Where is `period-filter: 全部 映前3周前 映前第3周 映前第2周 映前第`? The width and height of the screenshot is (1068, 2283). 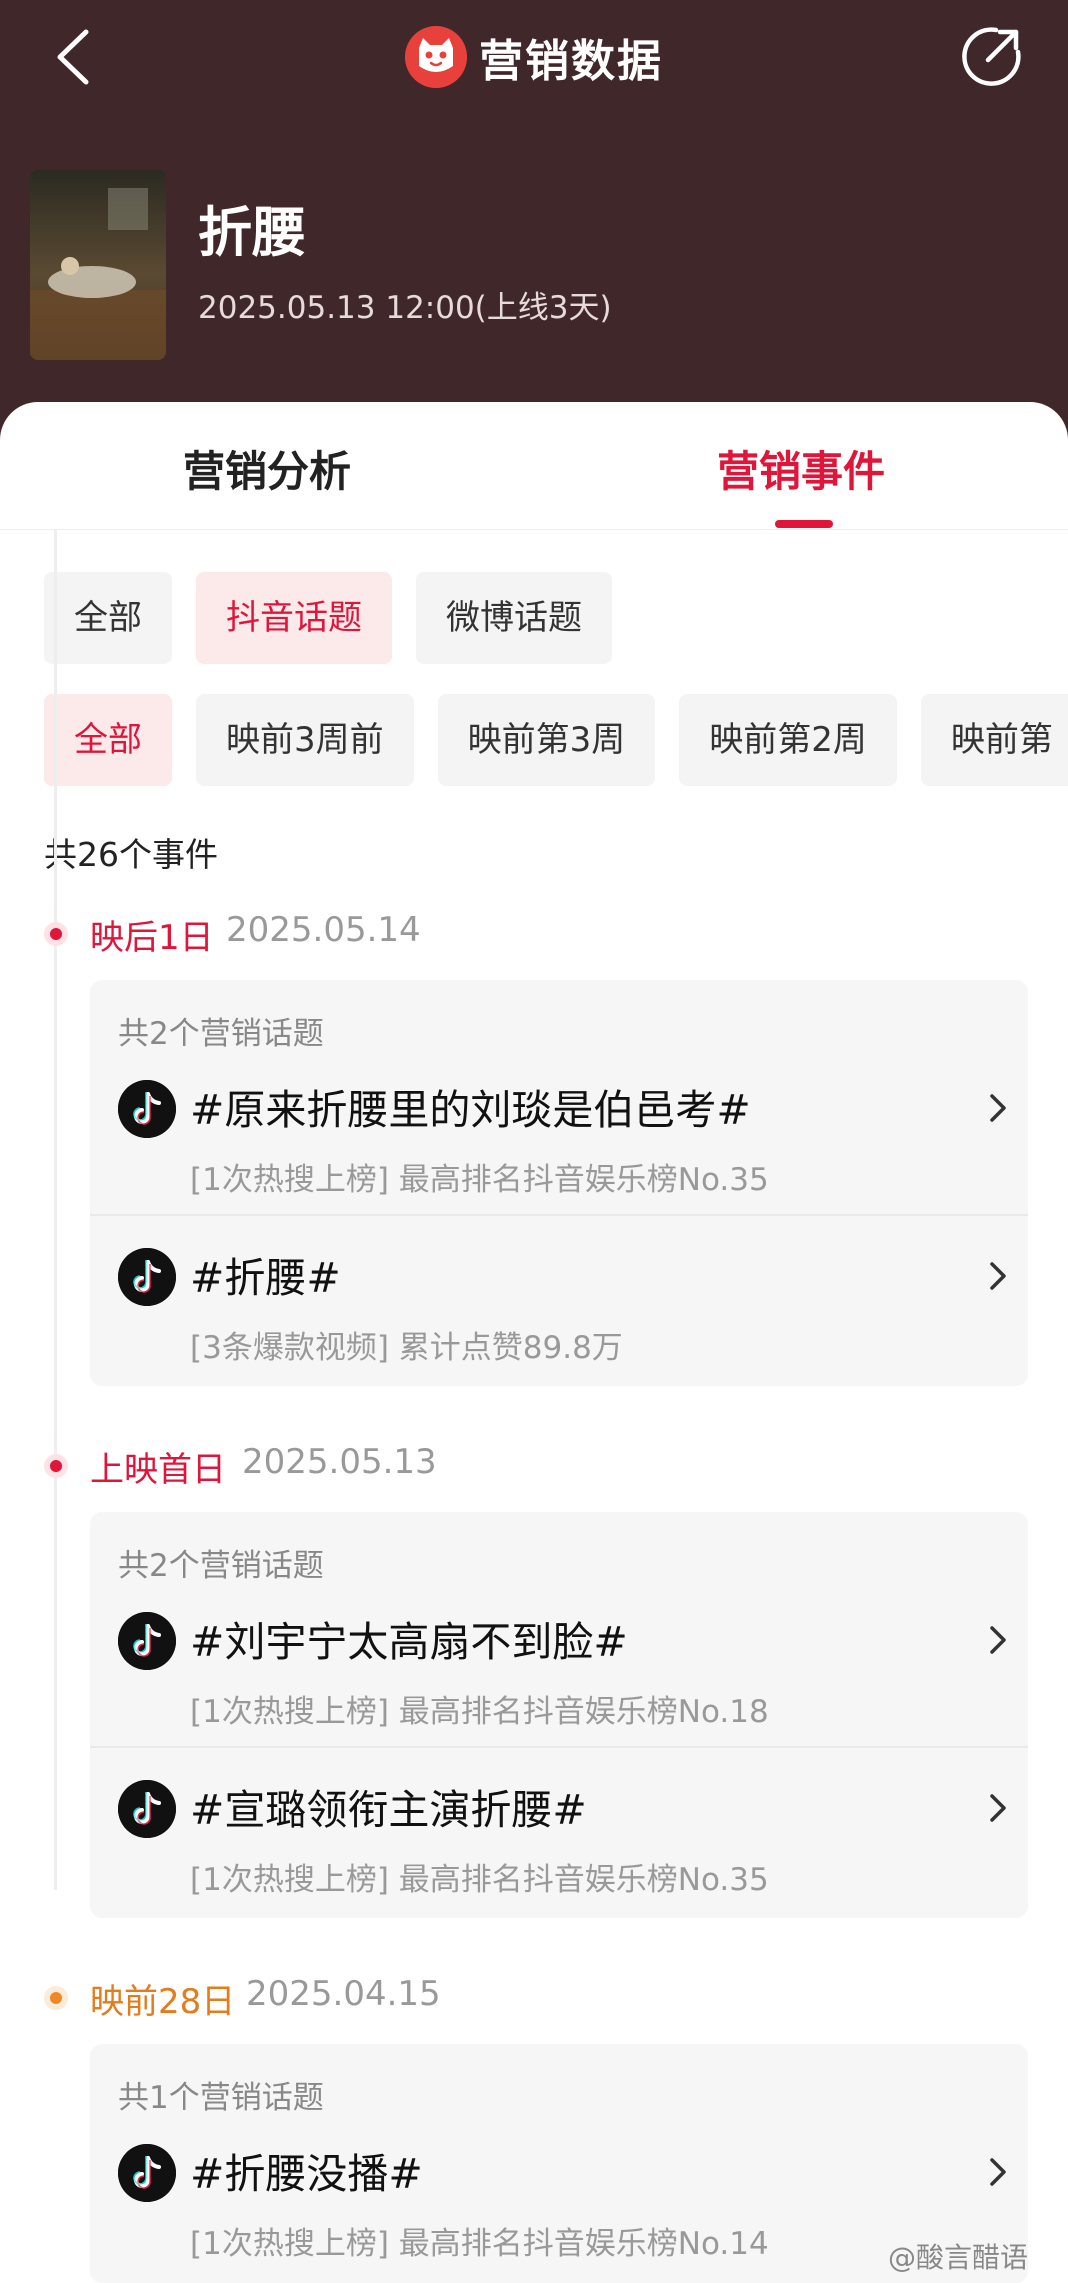 period-filter: 全部 映前3周前 映前第3周 映前第2周 映前第 is located at coordinates (556, 740).